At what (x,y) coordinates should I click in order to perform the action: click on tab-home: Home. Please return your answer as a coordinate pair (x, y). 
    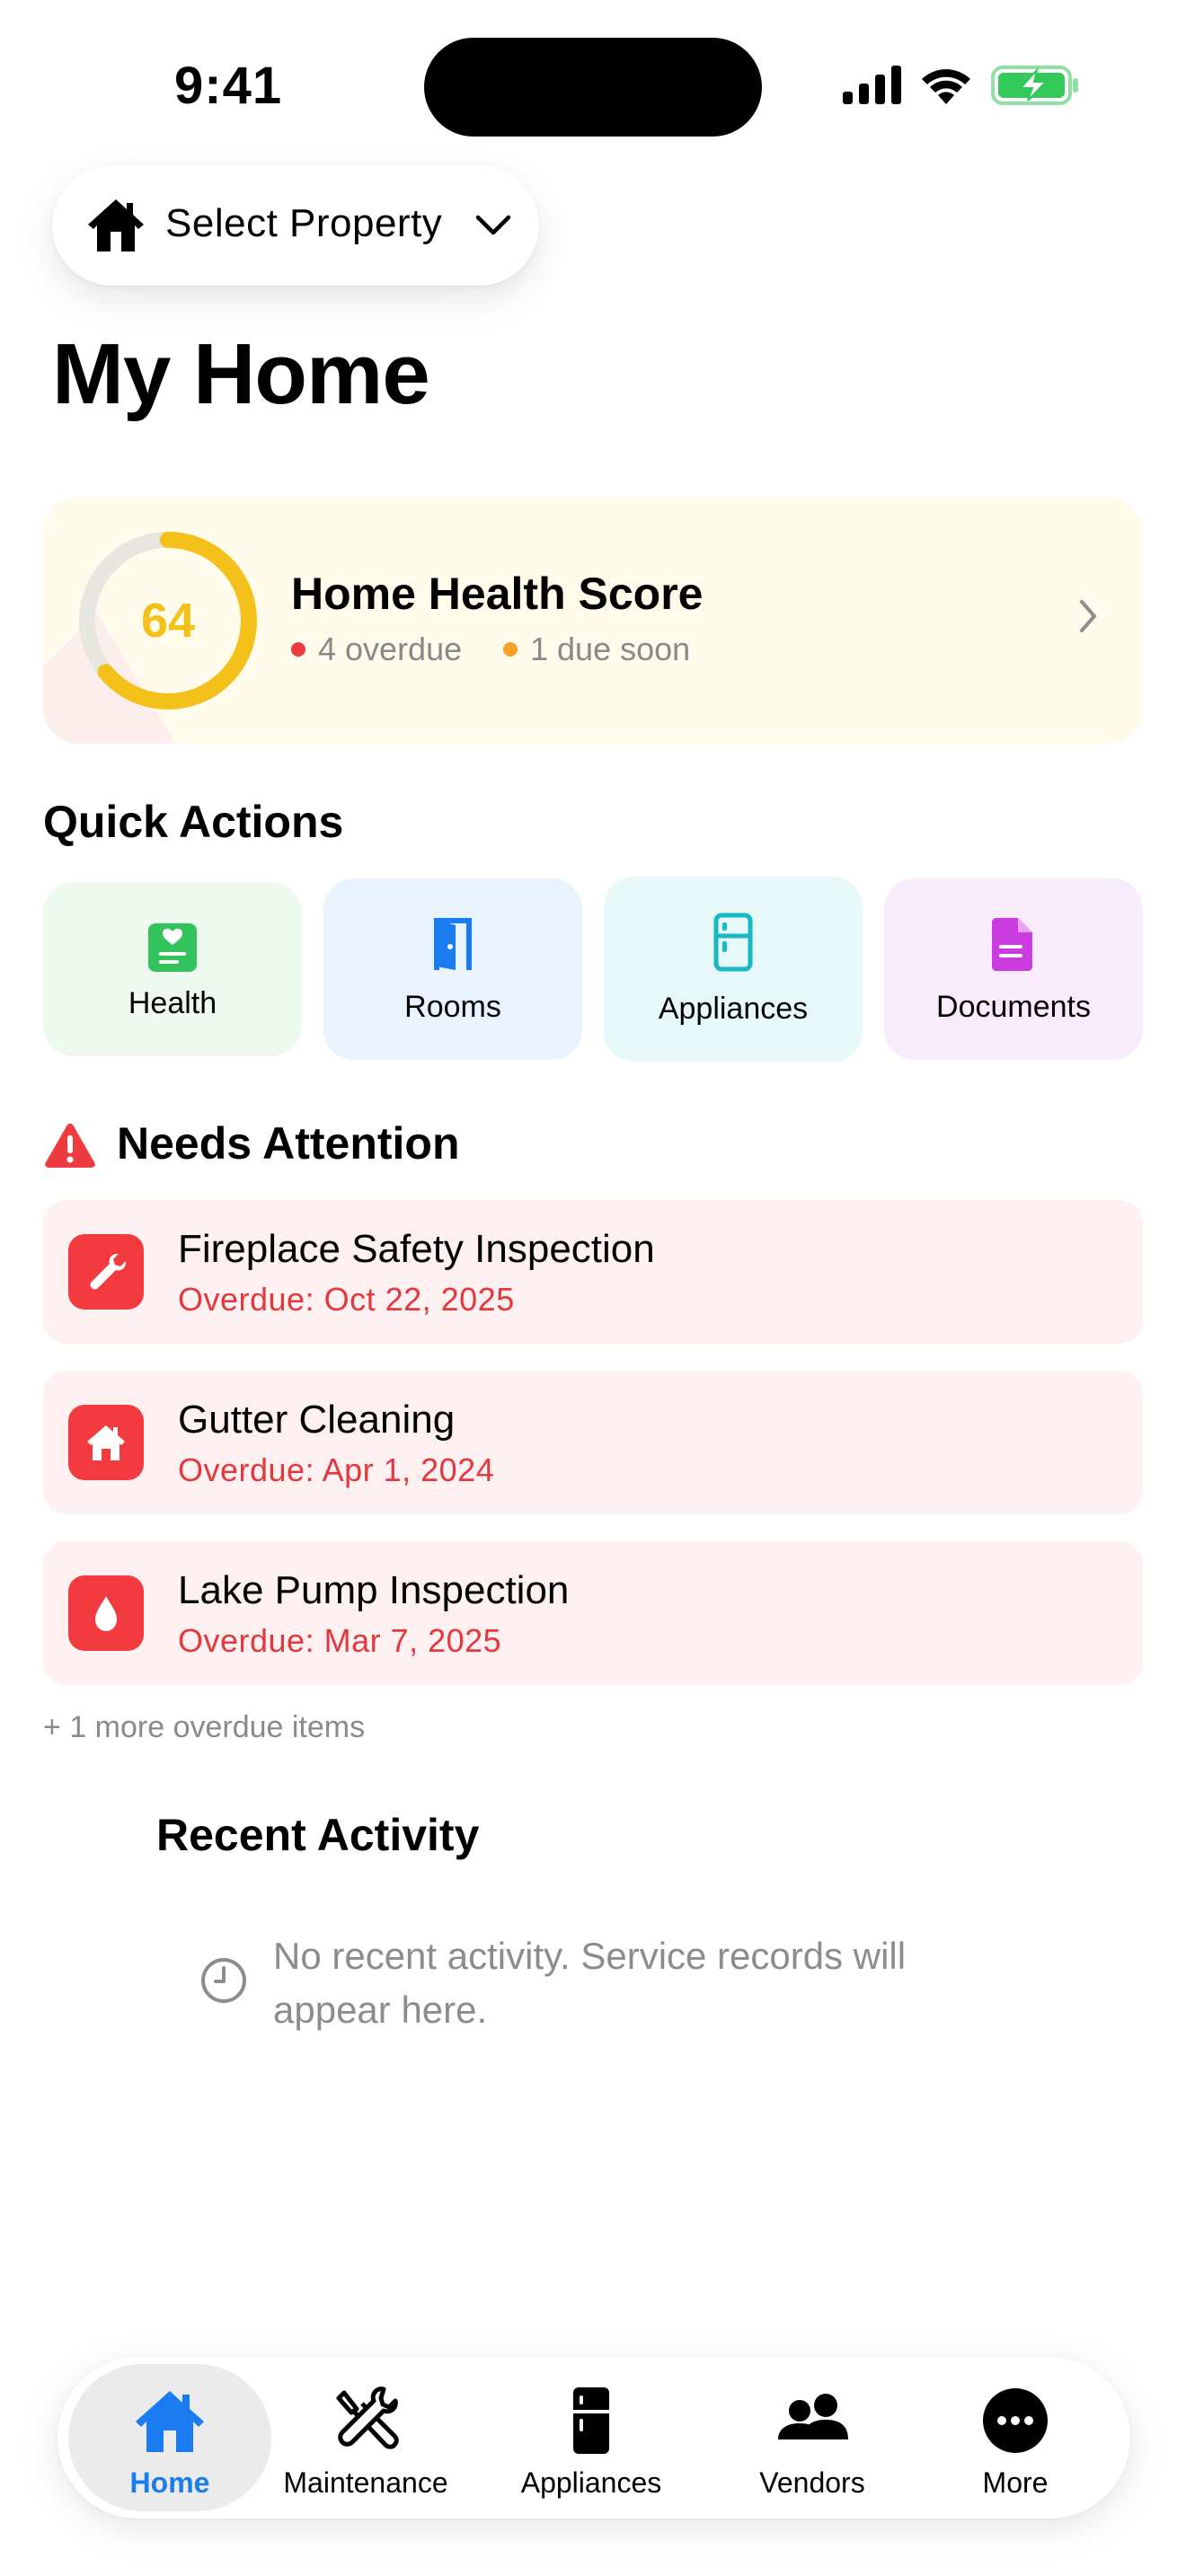
    Looking at the image, I should click on (169, 2438).